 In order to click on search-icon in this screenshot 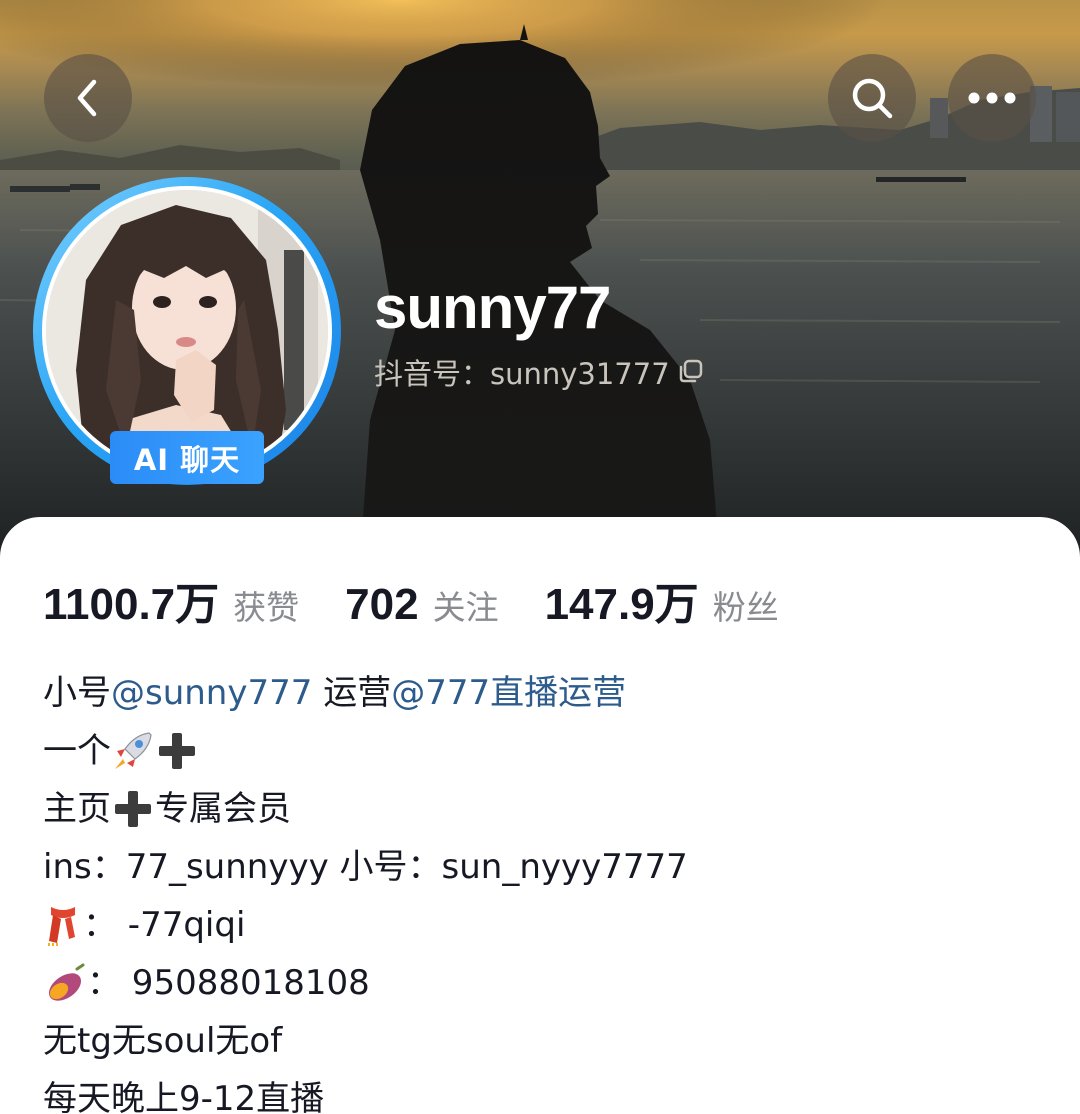, I will do `click(872, 98)`.